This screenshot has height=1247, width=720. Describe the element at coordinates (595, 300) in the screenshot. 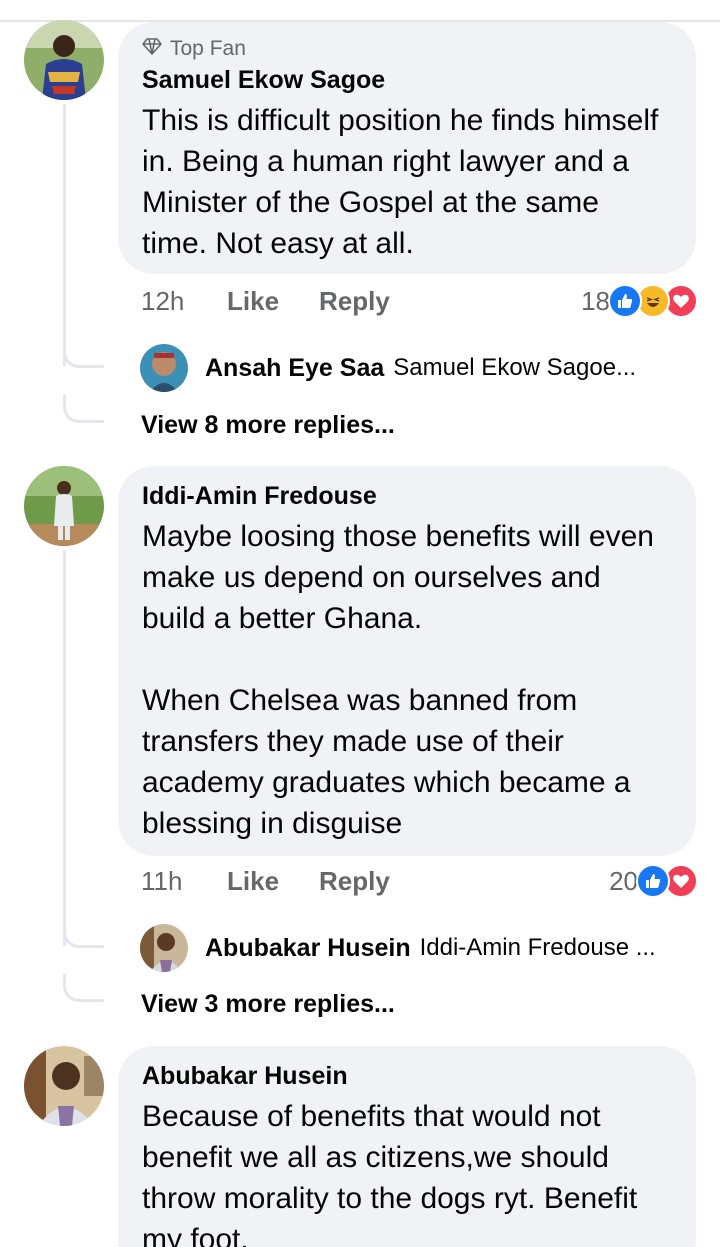

I see `reaction-count: 18` at that location.